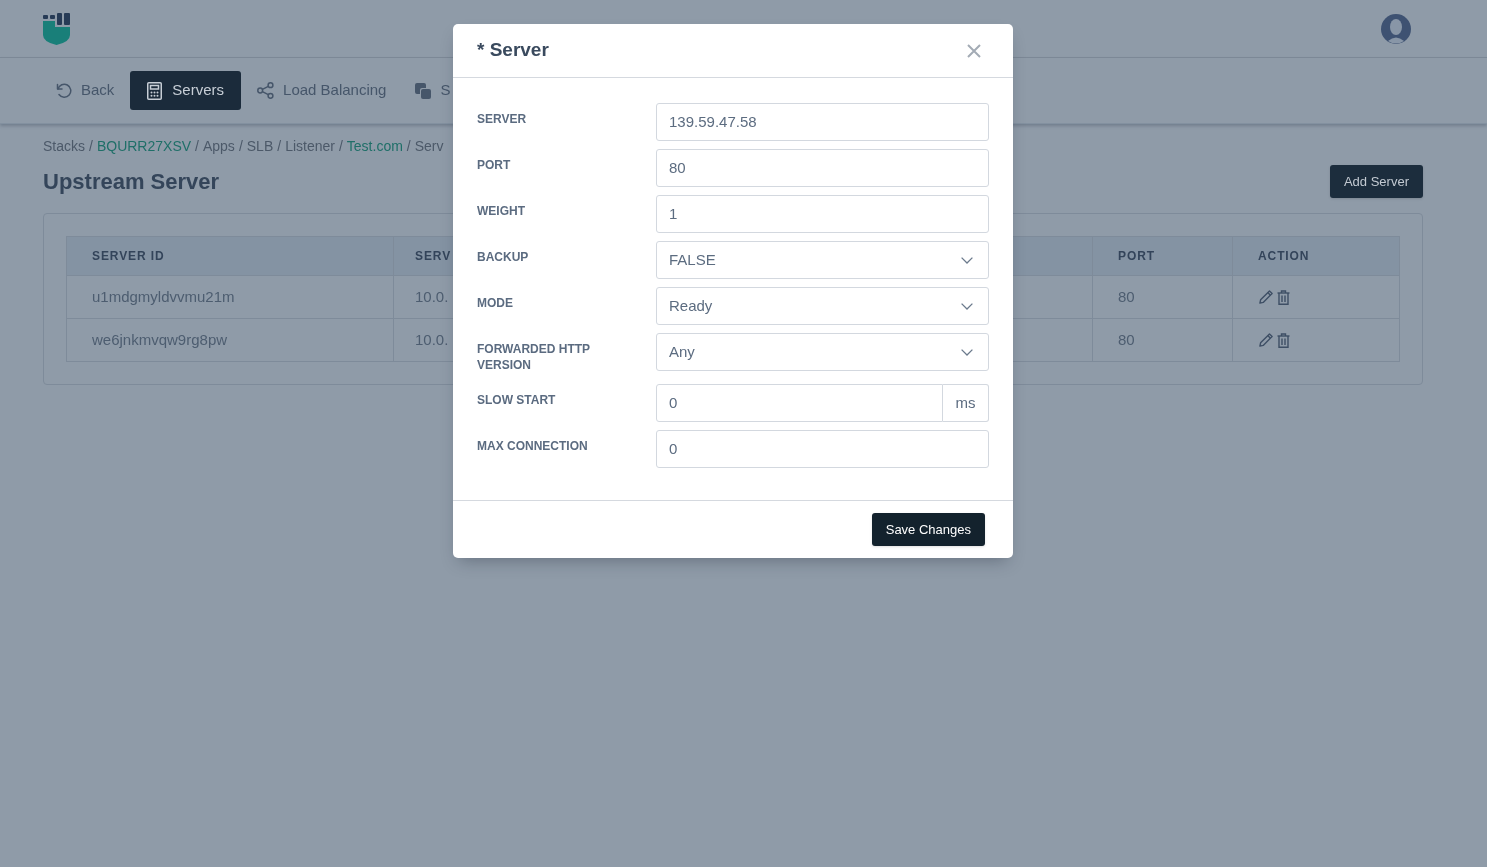  Describe the element at coordinates (429, 146) in the screenshot. I see `breadcrumb-item: Serv` at that location.